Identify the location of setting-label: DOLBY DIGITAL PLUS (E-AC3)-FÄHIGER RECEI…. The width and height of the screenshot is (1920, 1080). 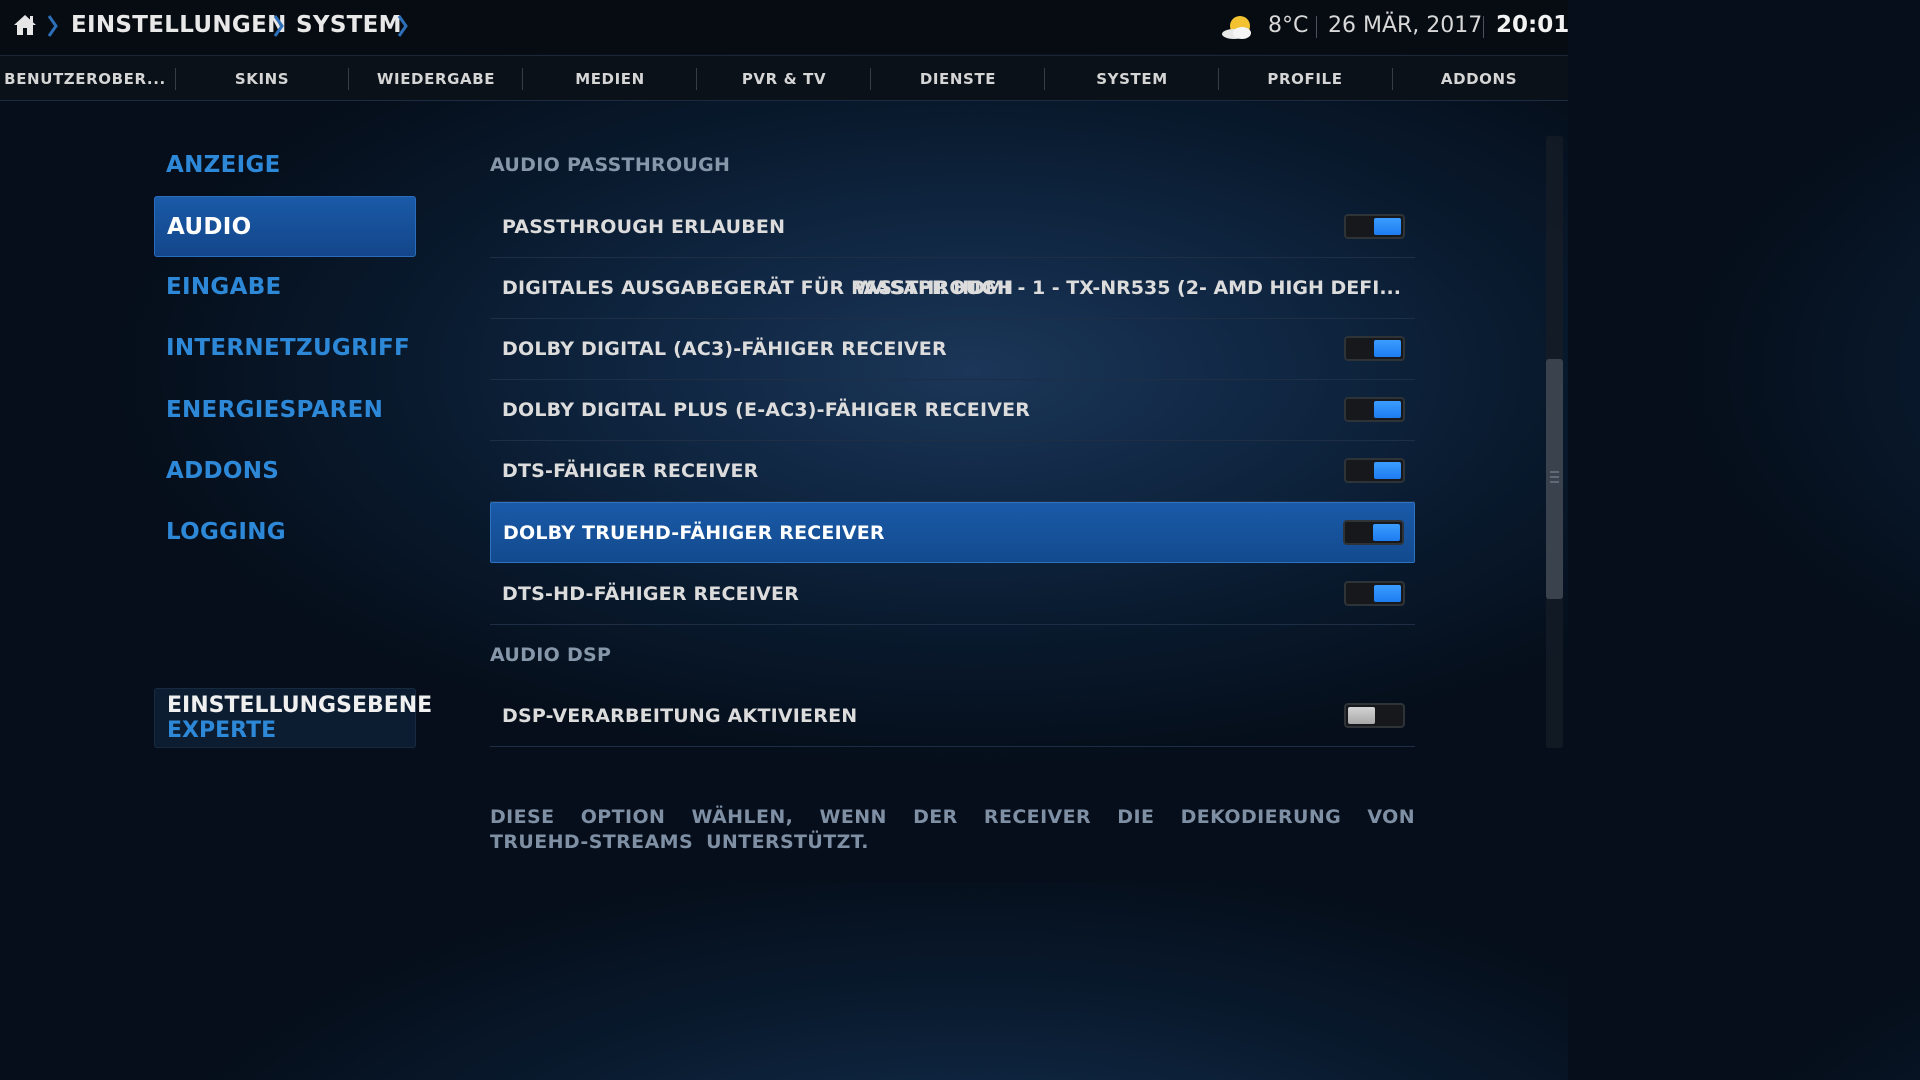
(766, 410).